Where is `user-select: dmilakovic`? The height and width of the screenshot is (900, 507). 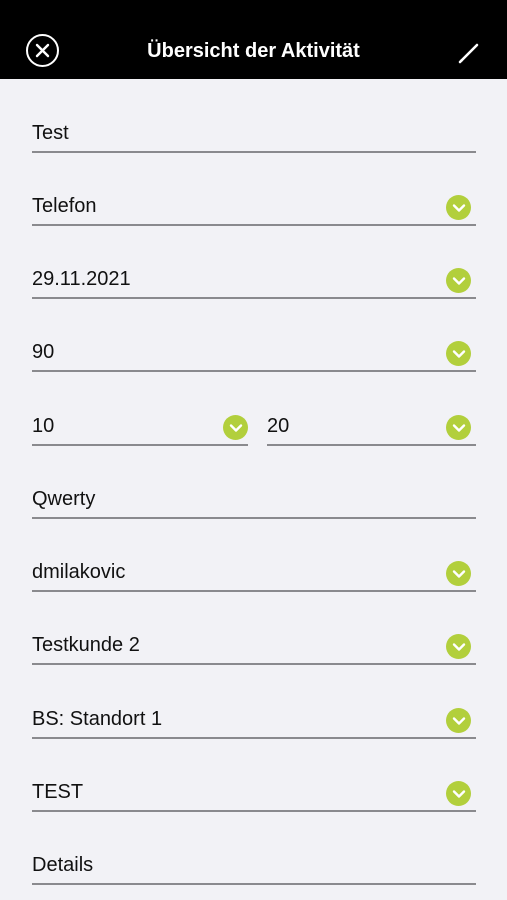
user-select: dmilakovic is located at coordinates (254, 572).